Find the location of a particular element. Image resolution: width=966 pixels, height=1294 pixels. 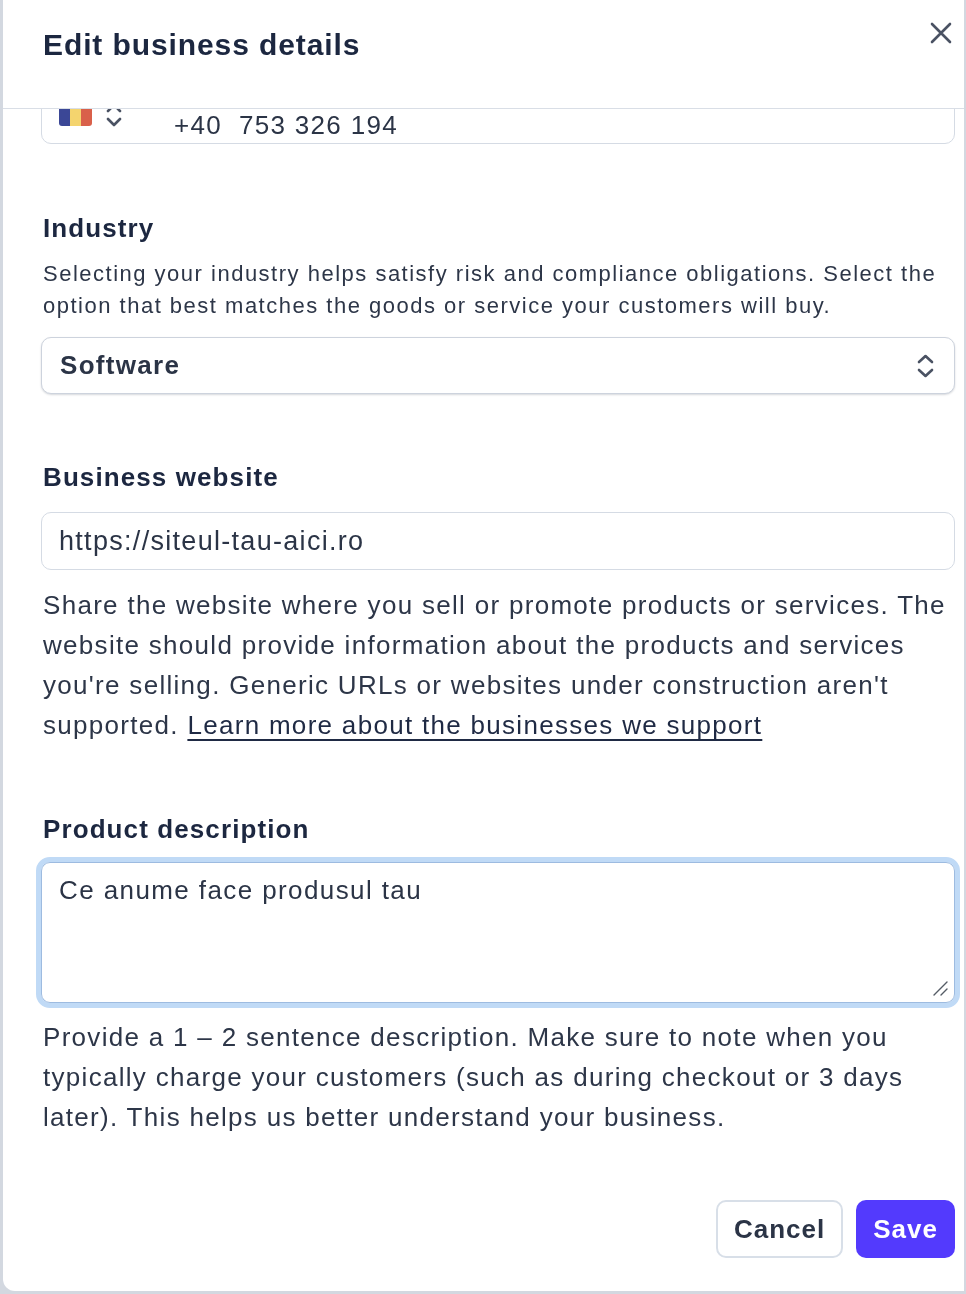

industry-select: Software is located at coordinates (498, 365).